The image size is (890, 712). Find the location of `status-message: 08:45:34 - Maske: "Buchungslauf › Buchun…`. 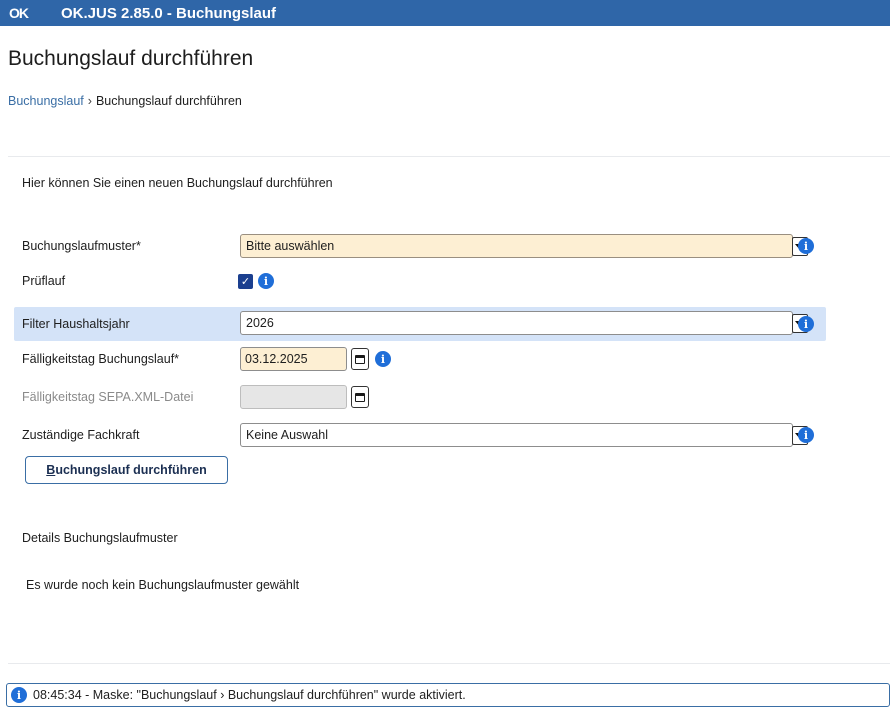

status-message: 08:45:34 - Maske: "Buchungslauf › Buchun… is located at coordinates (249, 695).